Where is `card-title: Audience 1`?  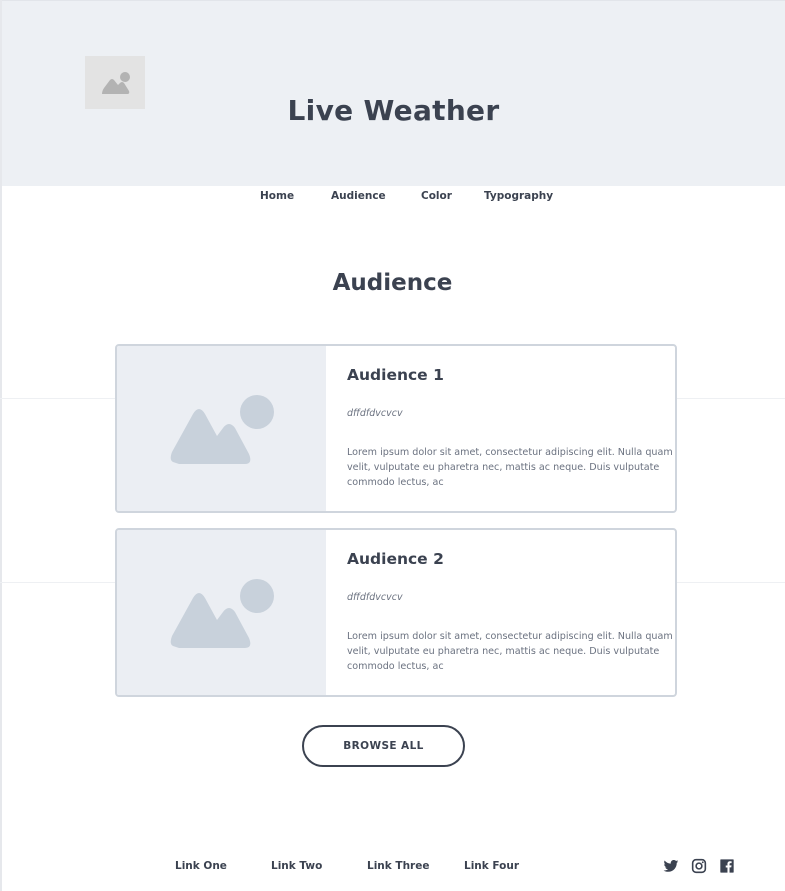
card-title: Audience 1 is located at coordinates (395, 375).